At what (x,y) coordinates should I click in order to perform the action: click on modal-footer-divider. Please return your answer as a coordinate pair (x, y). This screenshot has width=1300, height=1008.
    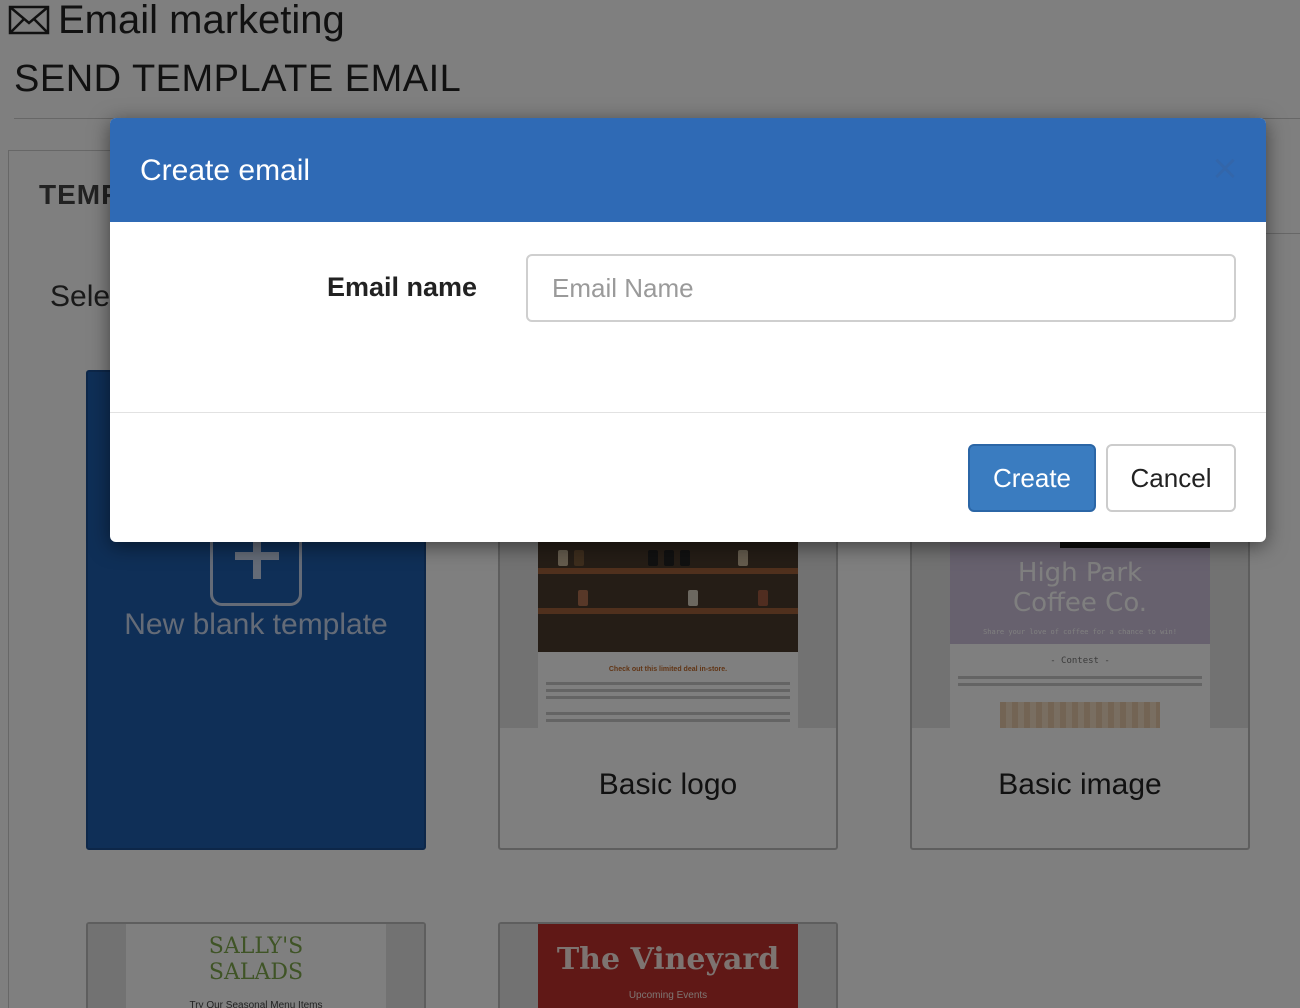
    Looking at the image, I should click on (688, 412).